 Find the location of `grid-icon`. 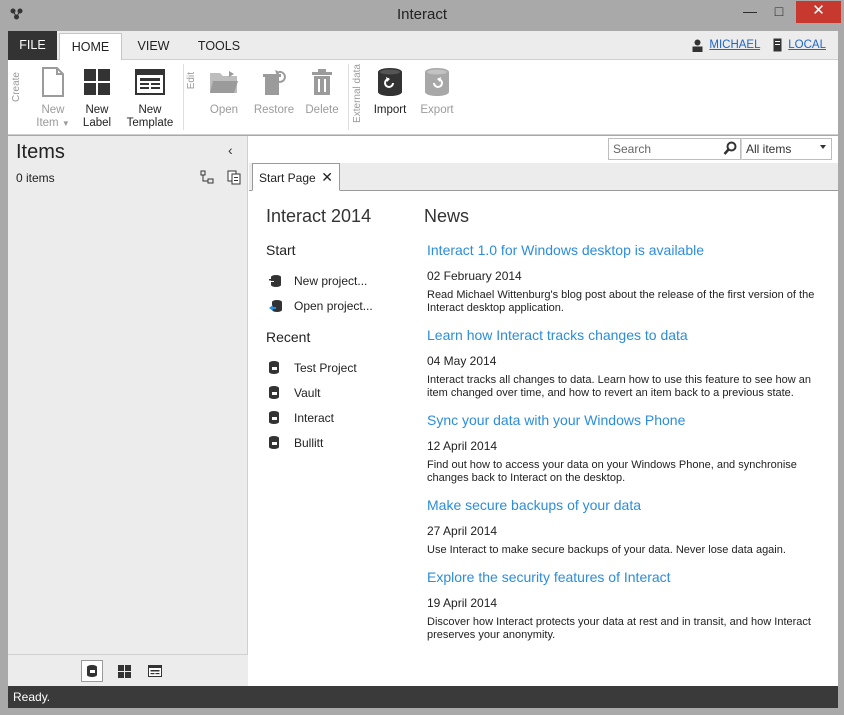

grid-icon is located at coordinates (124, 671).